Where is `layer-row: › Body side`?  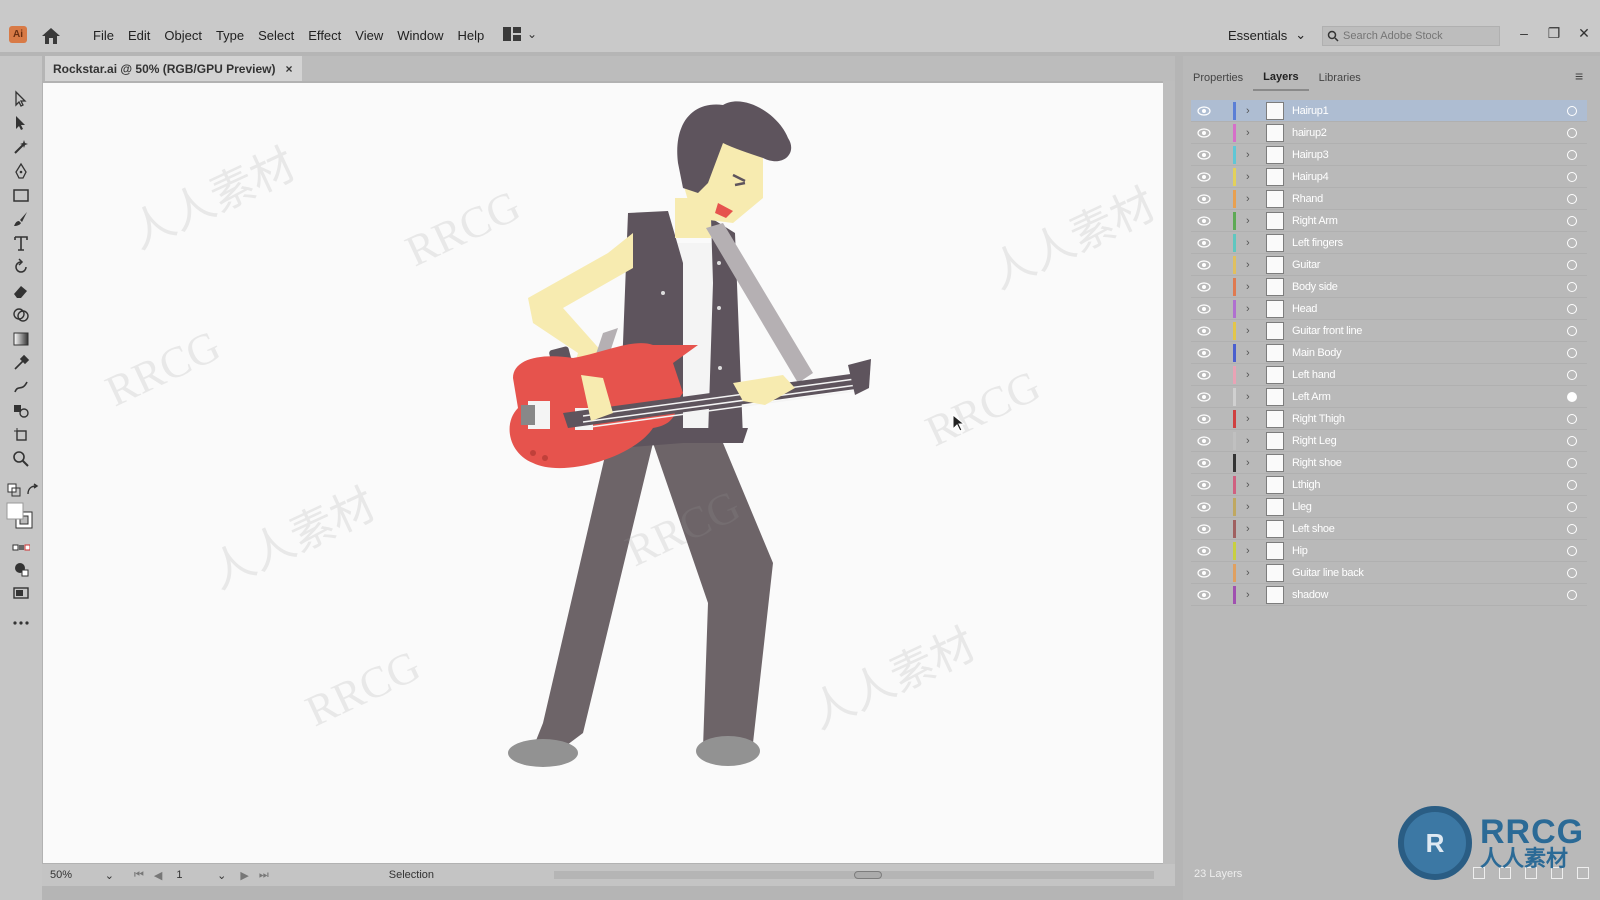 layer-row: › Body side is located at coordinates (1389, 287).